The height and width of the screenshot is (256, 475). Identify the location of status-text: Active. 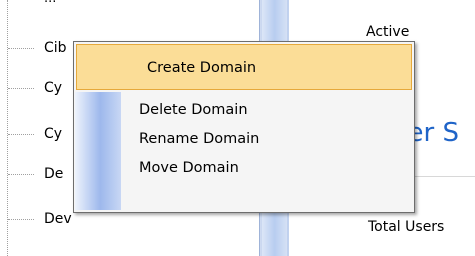
(388, 32).